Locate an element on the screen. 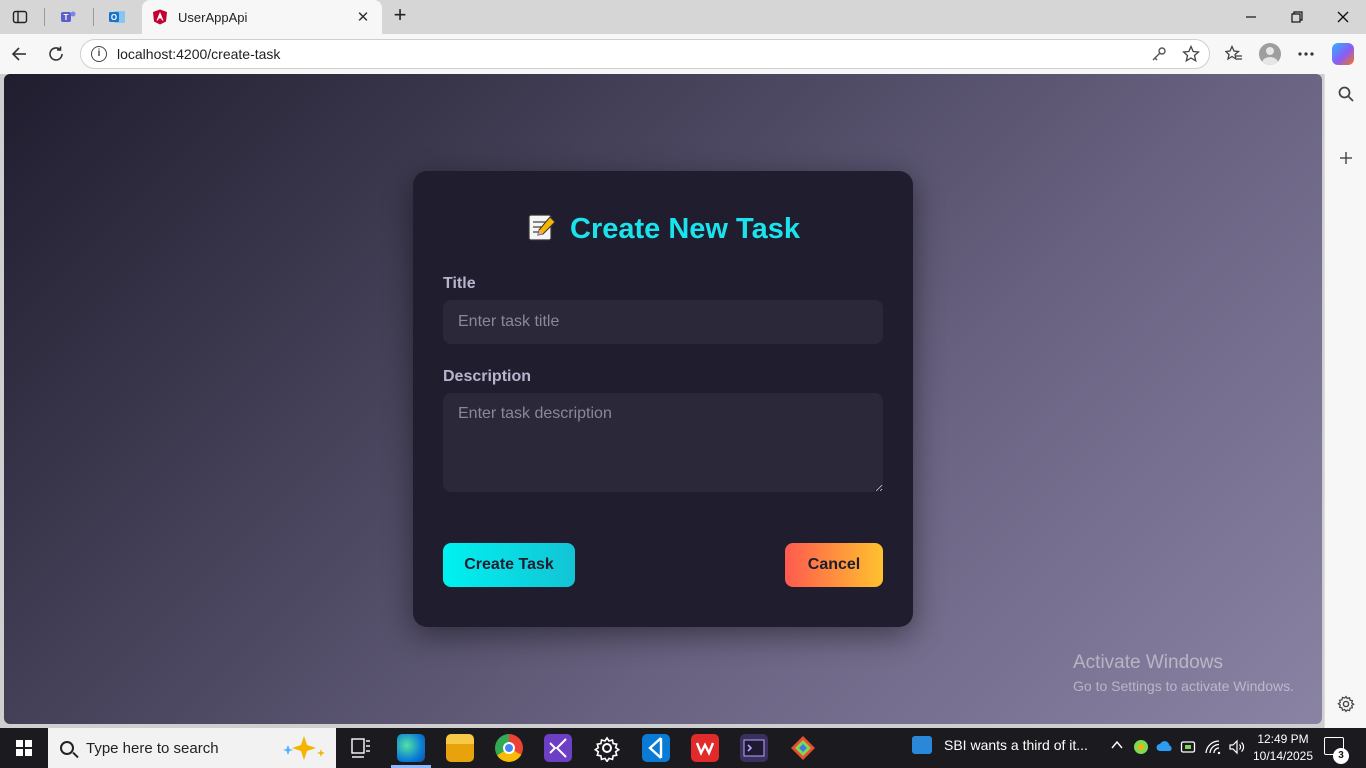 The height and width of the screenshot is (768, 1366). description-label: Description is located at coordinates (487, 376).